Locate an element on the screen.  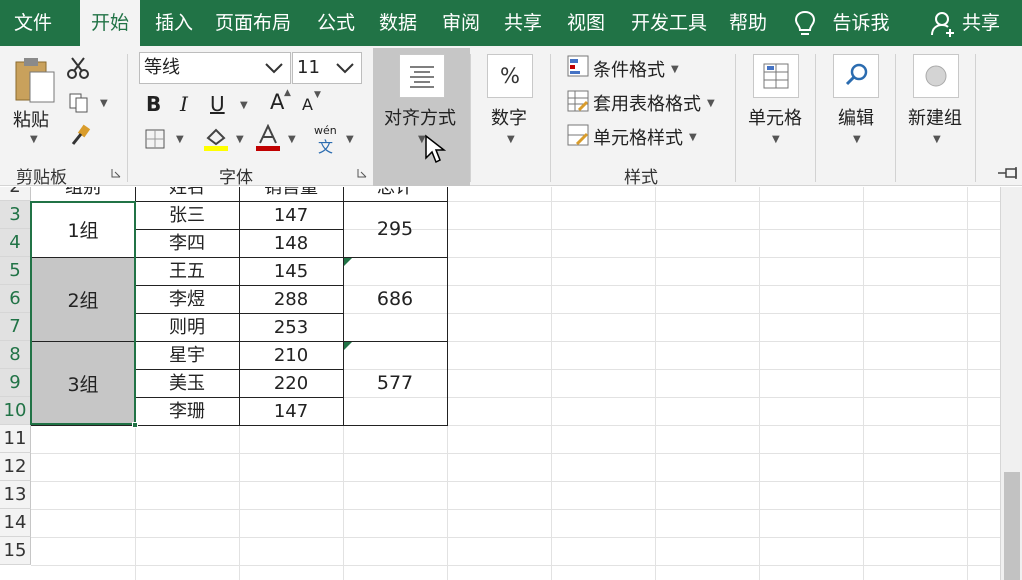
row-header: 6 is located at coordinates (15, 299).